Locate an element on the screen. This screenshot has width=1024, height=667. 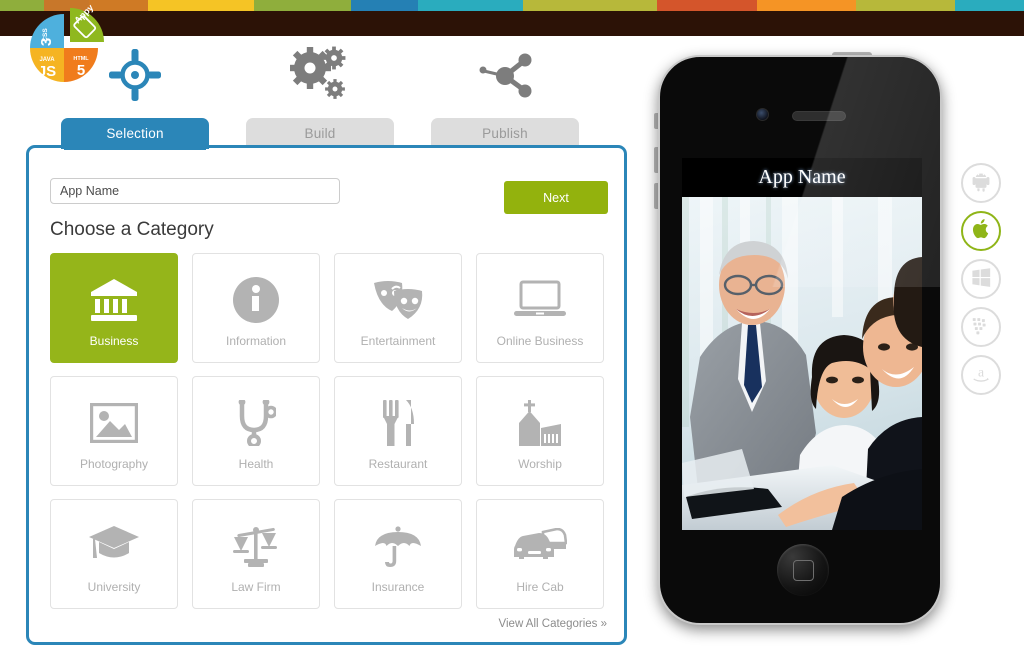
android-icon is located at coordinates (981, 183).